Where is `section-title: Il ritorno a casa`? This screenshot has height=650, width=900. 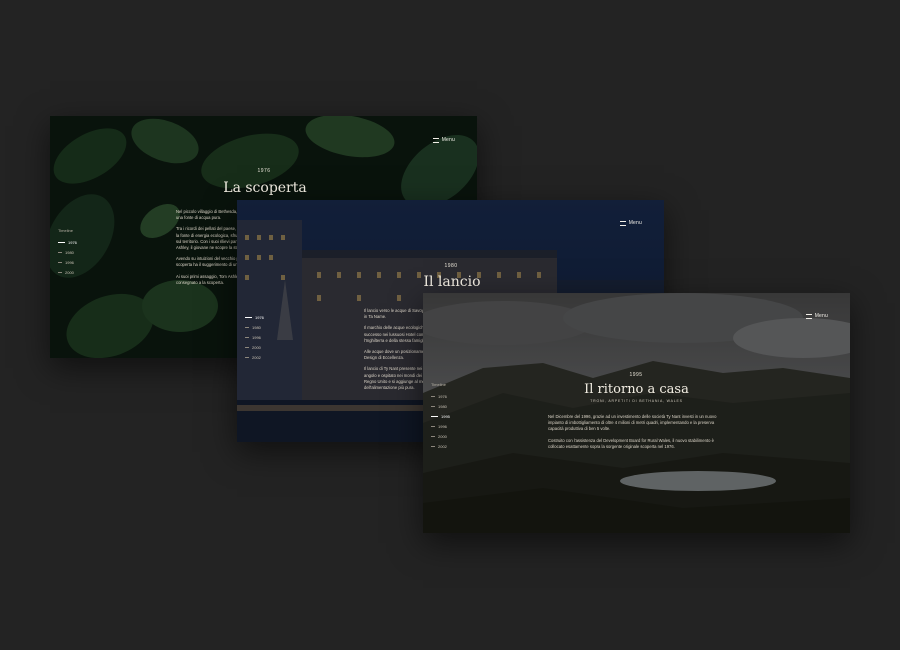
section-title: Il ritorno a casa is located at coordinates (636, 389).